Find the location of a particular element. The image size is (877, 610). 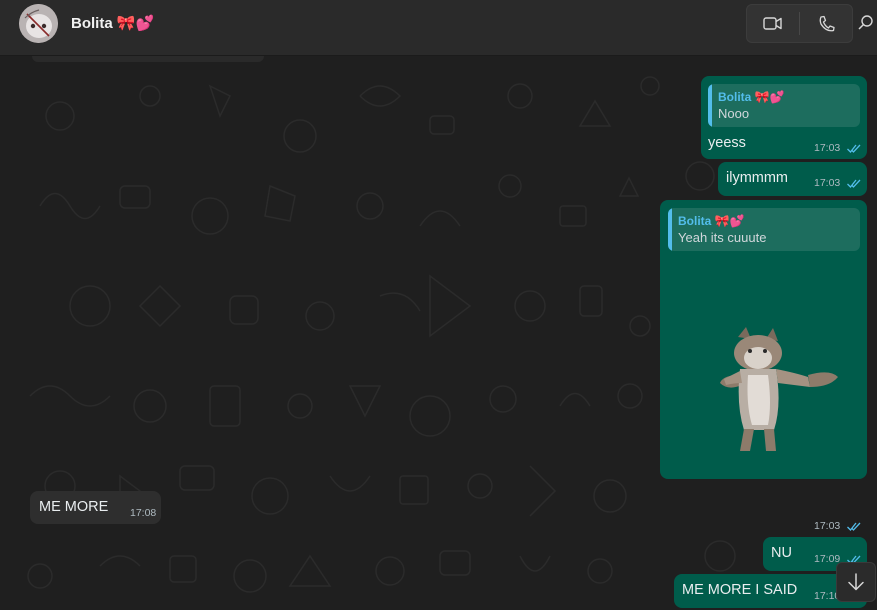

message-text: NU is located at coordinates (781, 553).